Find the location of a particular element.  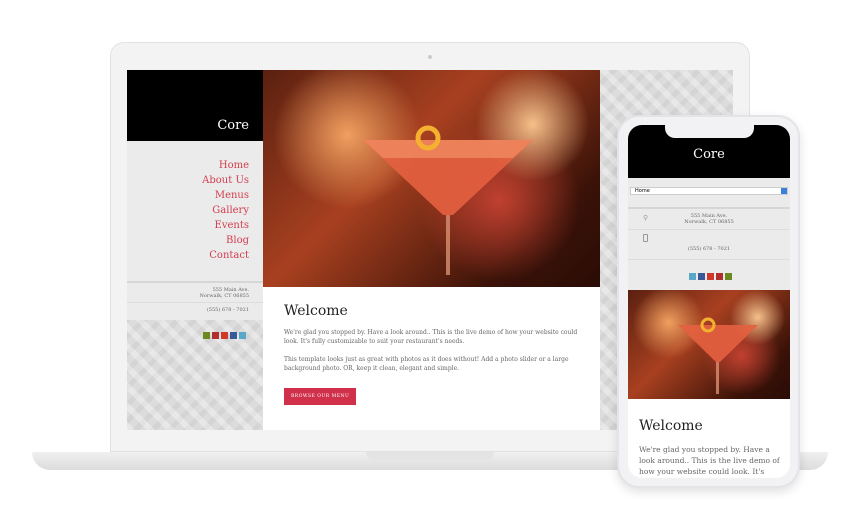

laptop-camera is located at coordinates (430, 57).